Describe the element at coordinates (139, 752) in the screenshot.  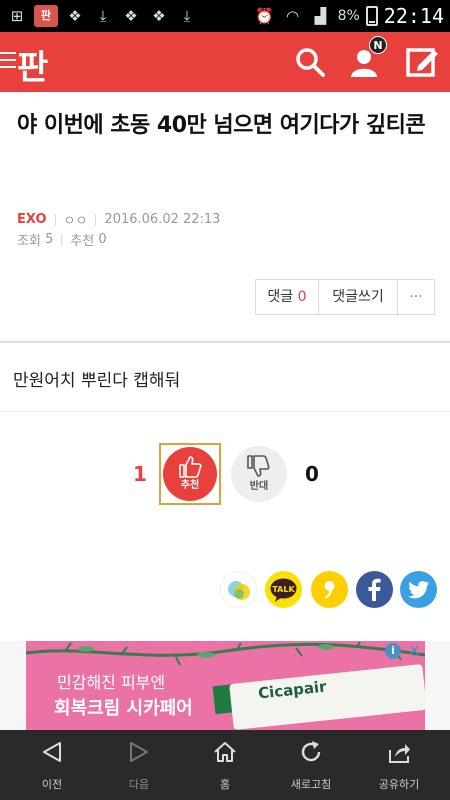
I see `forward-arrow-icon` at that location.